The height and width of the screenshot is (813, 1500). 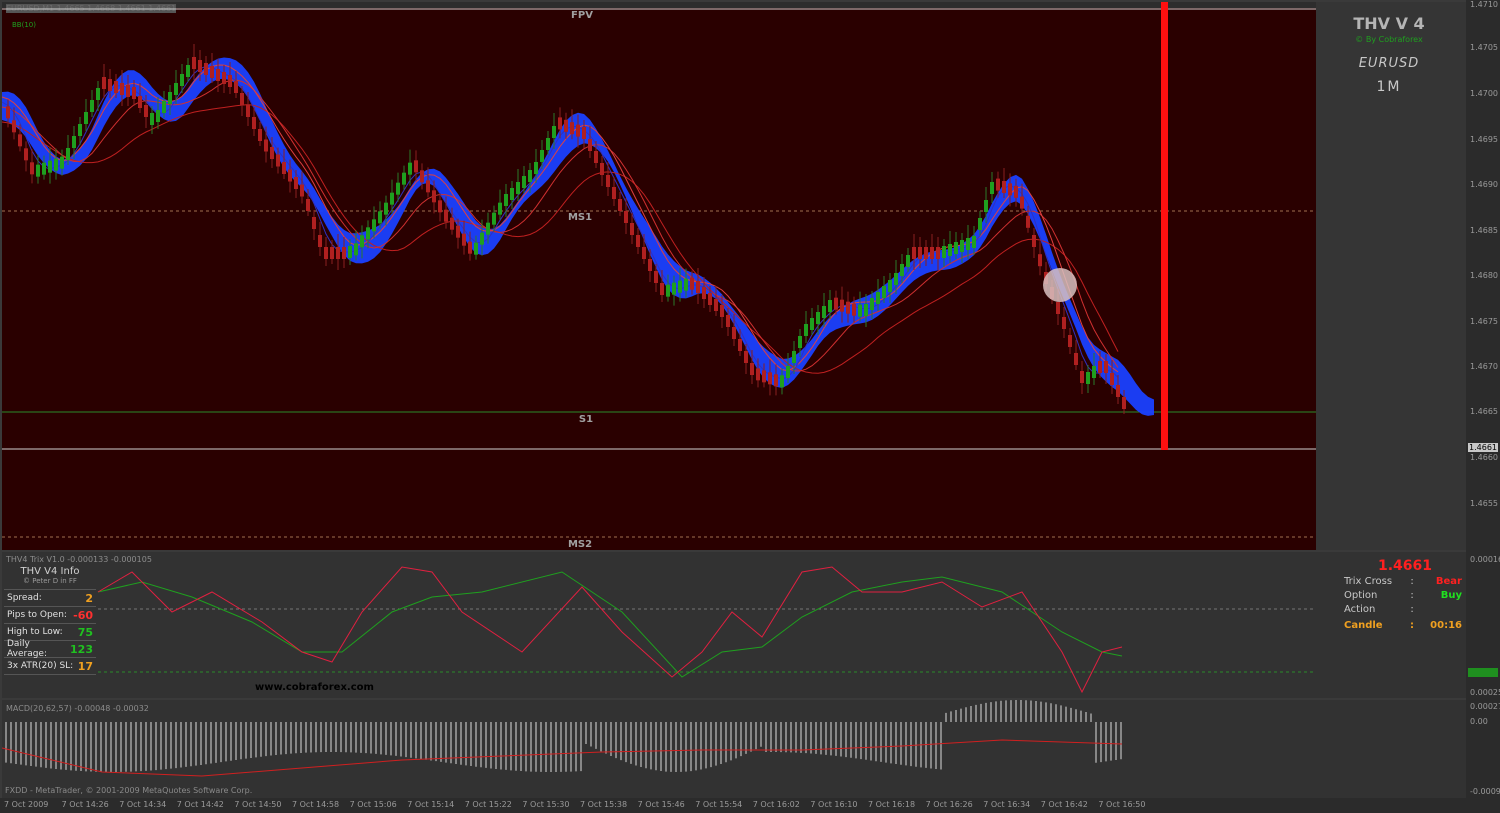 What do you see at coordinates (24, 598) in the screenshot?
I see `info-label: Spread:` at bounding box center [24, 598].